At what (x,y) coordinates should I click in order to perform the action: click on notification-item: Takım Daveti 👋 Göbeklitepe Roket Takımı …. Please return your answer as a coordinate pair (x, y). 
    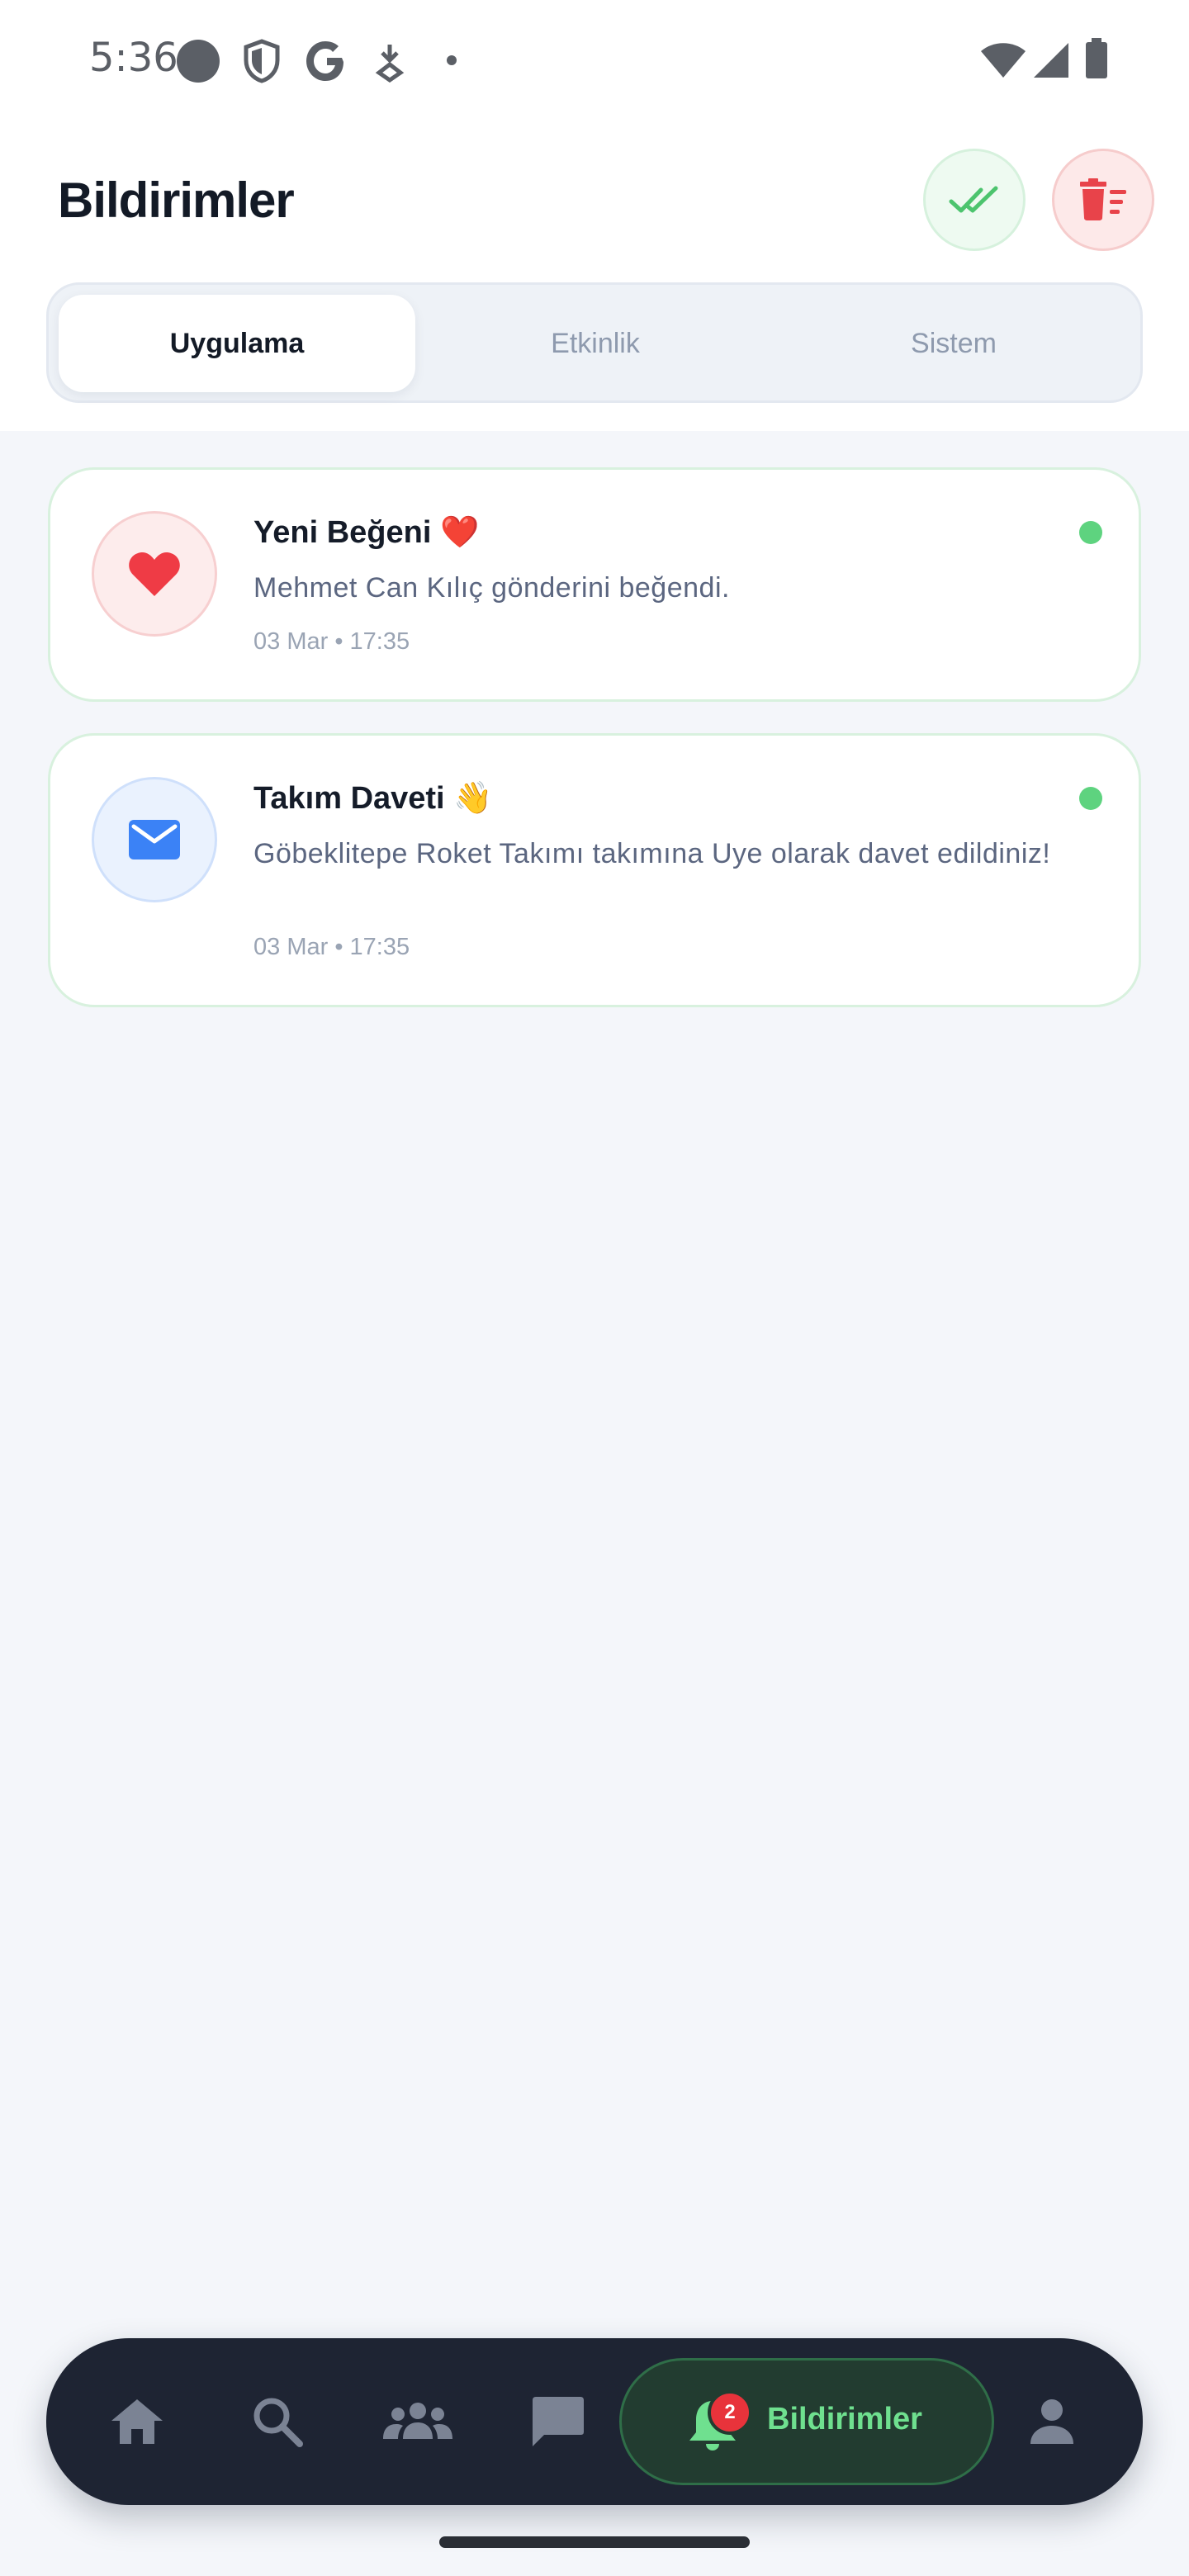
    Looking at the image, I should click on (594, 870).